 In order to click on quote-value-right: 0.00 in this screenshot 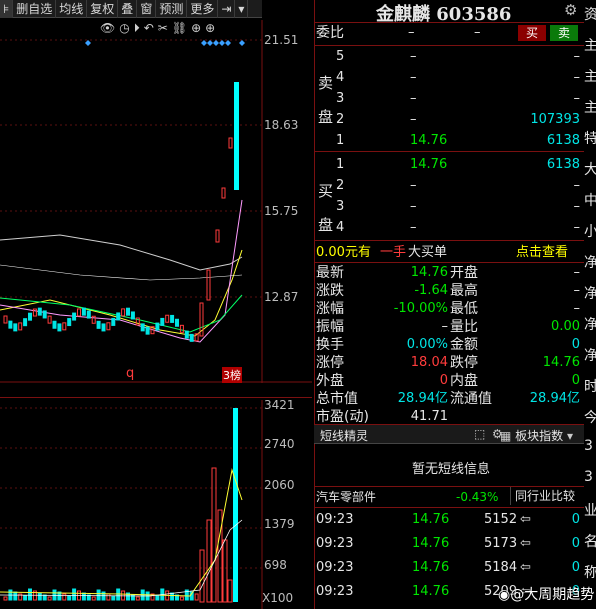, I will do `click(565, 326)`.